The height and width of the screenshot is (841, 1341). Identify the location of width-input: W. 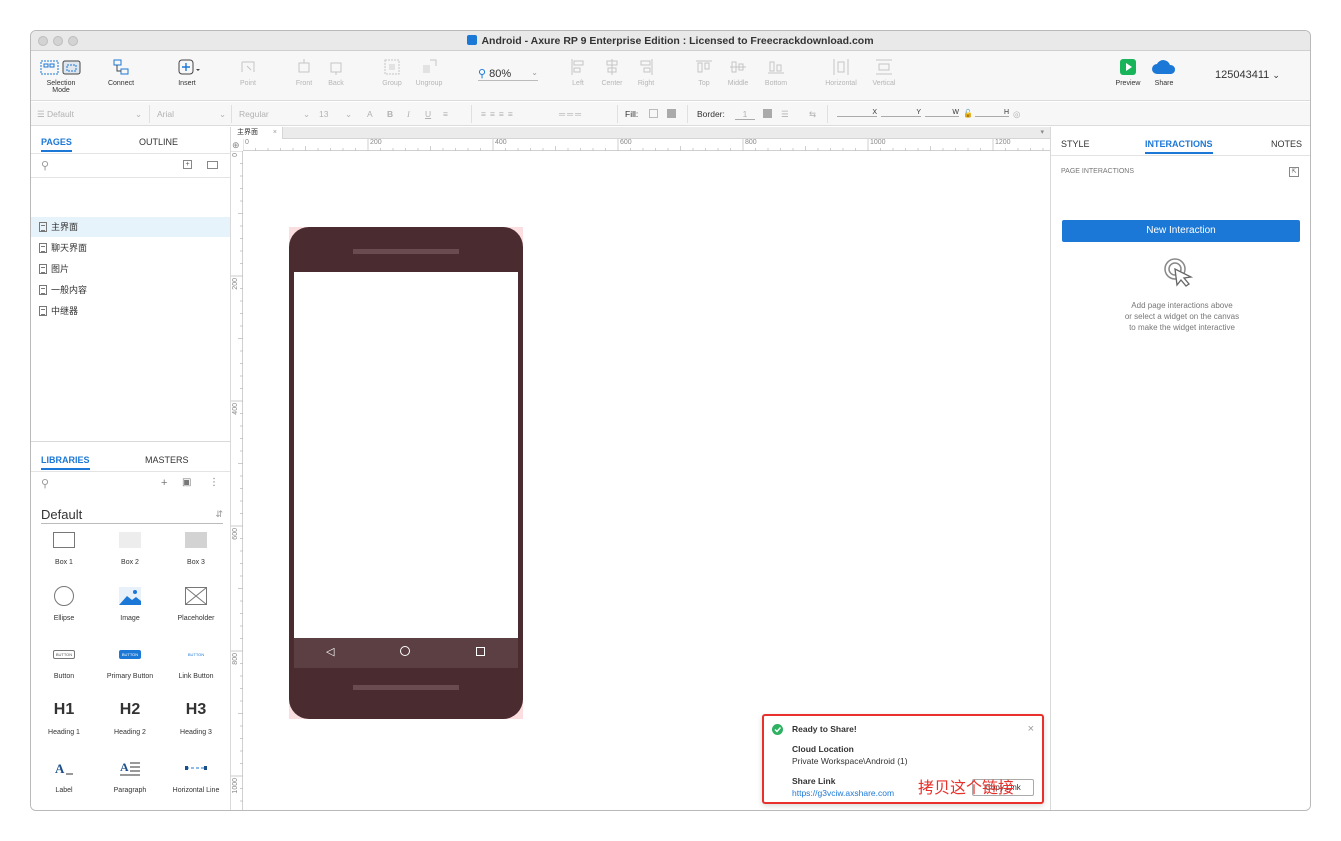
(942, 113).